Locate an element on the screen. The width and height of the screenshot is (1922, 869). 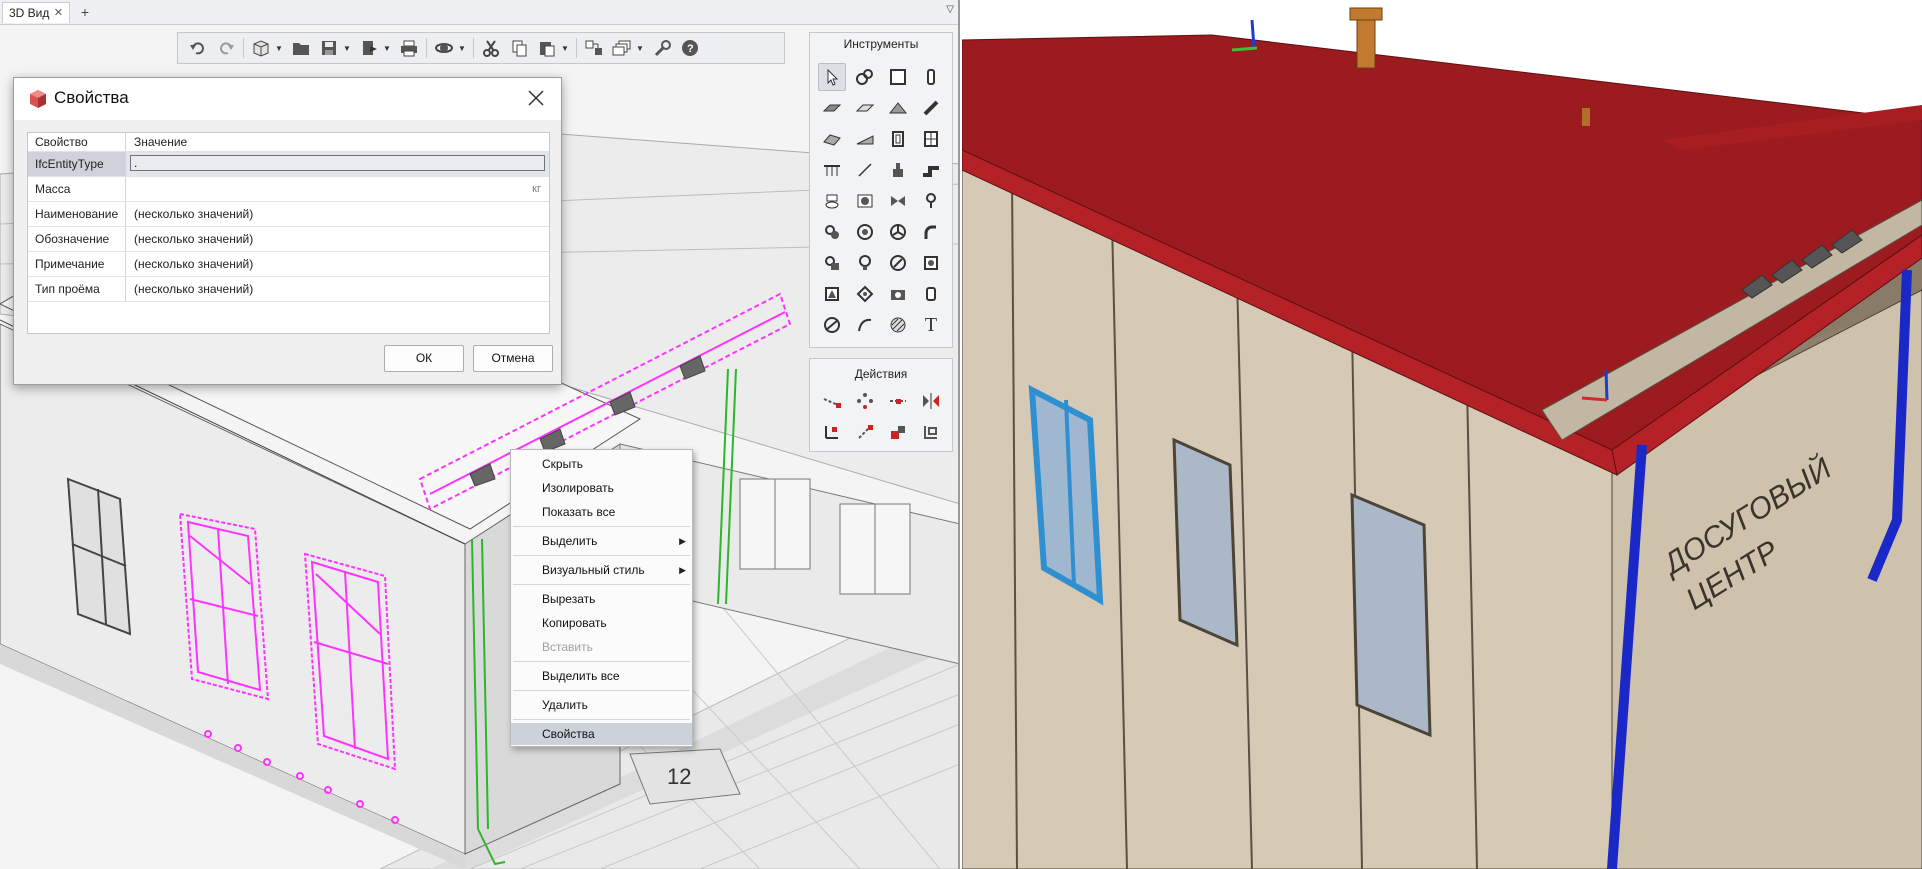
hatch-icon is located at coordinates (898, 325).